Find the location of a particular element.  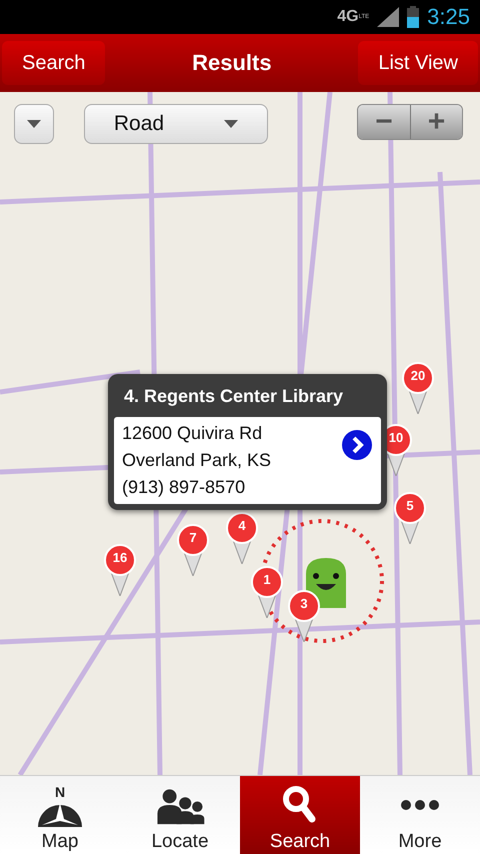

zoom-in-button: + is located at coordinates (436, 122).